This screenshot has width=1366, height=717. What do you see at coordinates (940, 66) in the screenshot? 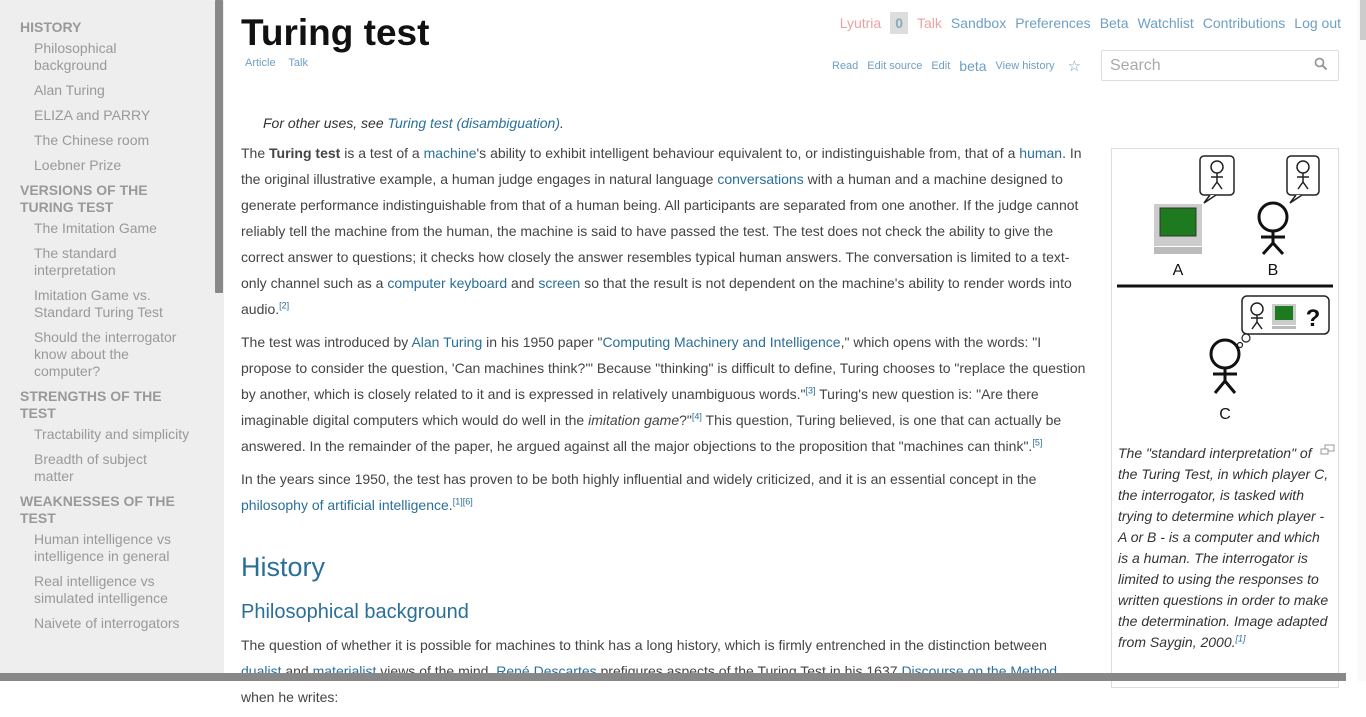
I see `tab-edit: Edit` at bounding box center [940, 66].